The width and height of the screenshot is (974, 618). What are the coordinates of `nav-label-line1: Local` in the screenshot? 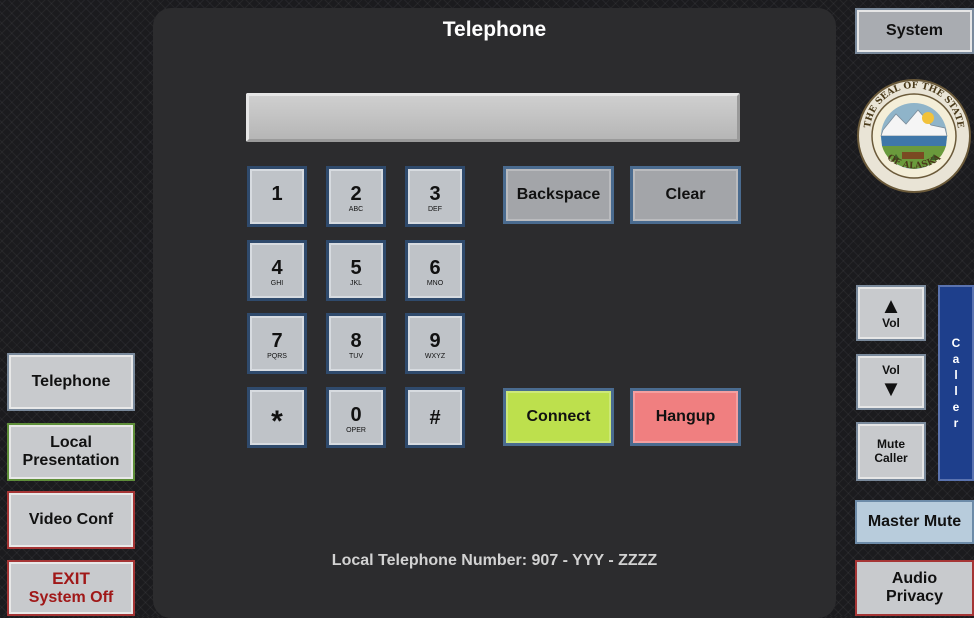 It's located at (71, 442).